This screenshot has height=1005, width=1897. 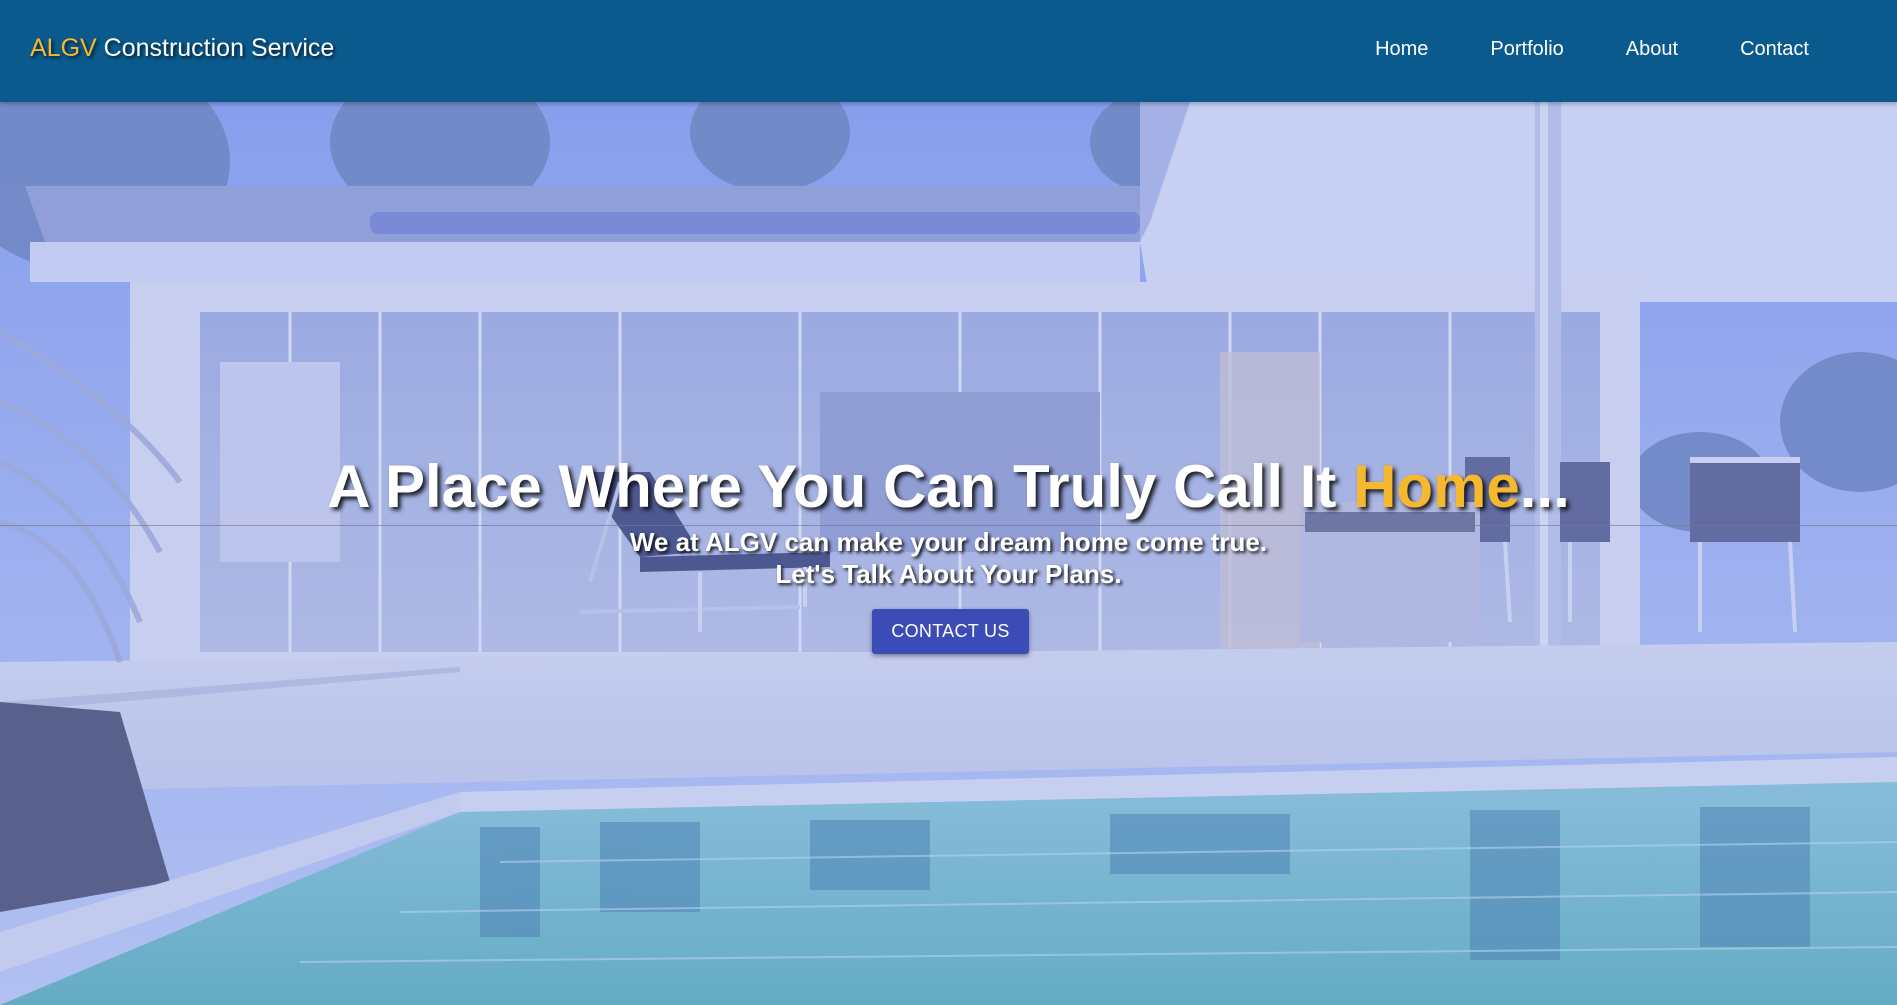 What do you see at coordinates (1436, 486) in the screenshot?
I see `hero-headline-accent: Home` at bounding box center [1436, 486].